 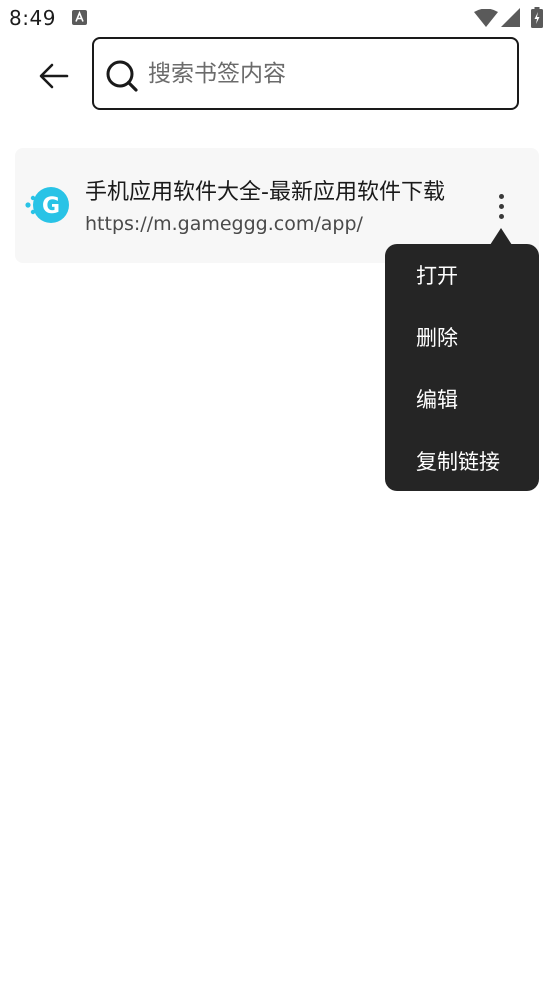 What do you see at coordinates (462, 337) in the screenshot?
I see `menu-item-delete: 删除` at bounding box center [462, 337].